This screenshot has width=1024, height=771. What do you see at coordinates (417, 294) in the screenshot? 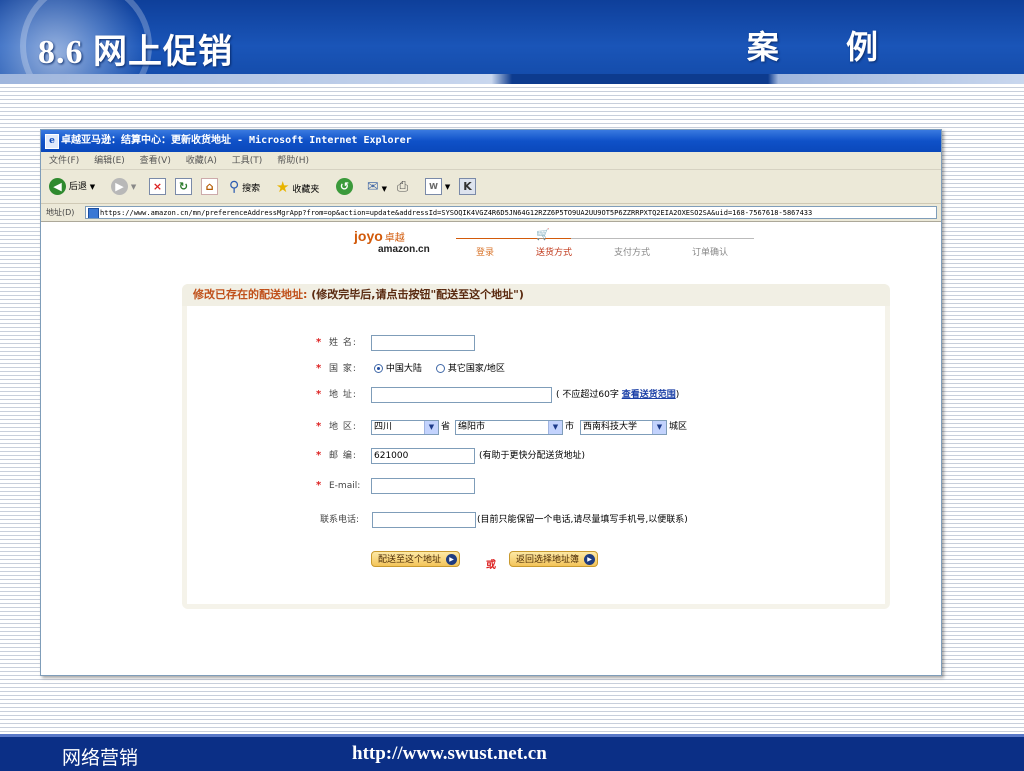
I see `form-heading-note: (修改完毕后,请点击按钮"配送至这个地址")` at bounding box center [417, 294].